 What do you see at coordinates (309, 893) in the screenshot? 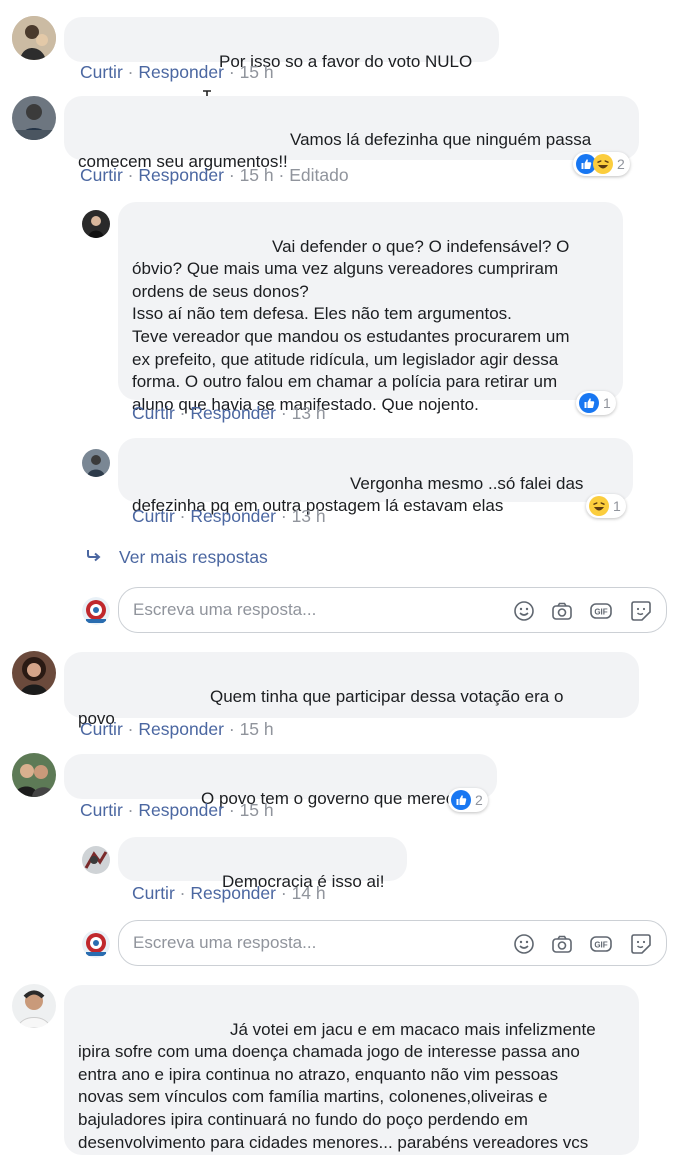
I see `timestamp: 14 h` at bounding box center [309, 893].